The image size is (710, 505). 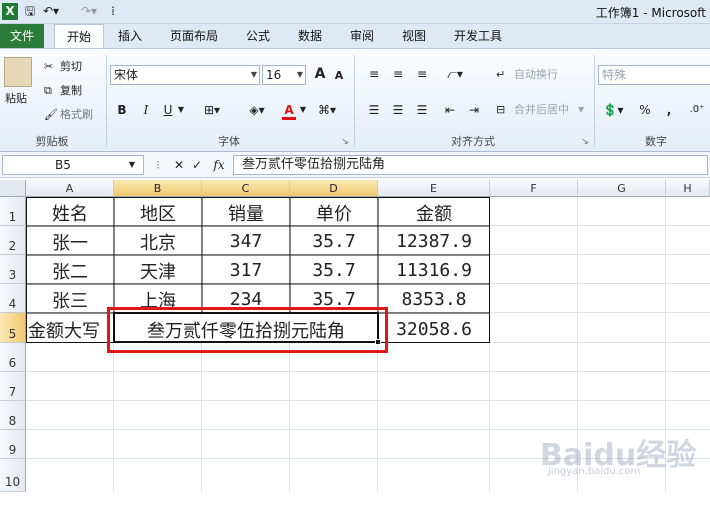 I want to click on increase-decimal-icon: .0⁺, so click(x=697, y=110).